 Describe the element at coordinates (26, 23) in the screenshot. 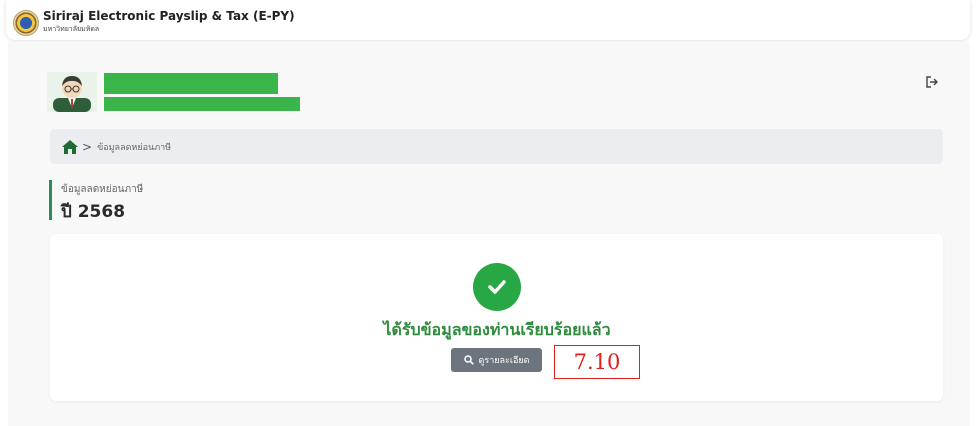

I see `university-seal-icon` at that location.